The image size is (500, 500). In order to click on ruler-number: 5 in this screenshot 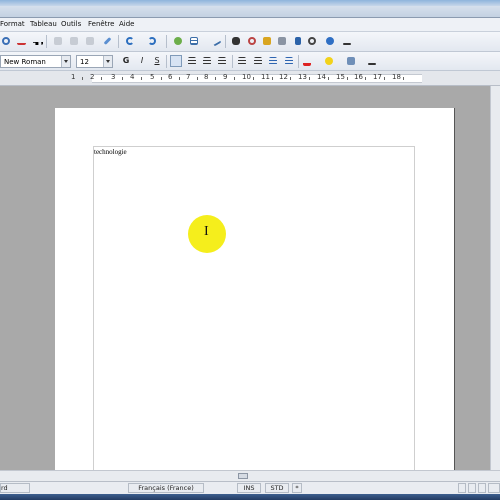, I will do `click(152, 77)`.